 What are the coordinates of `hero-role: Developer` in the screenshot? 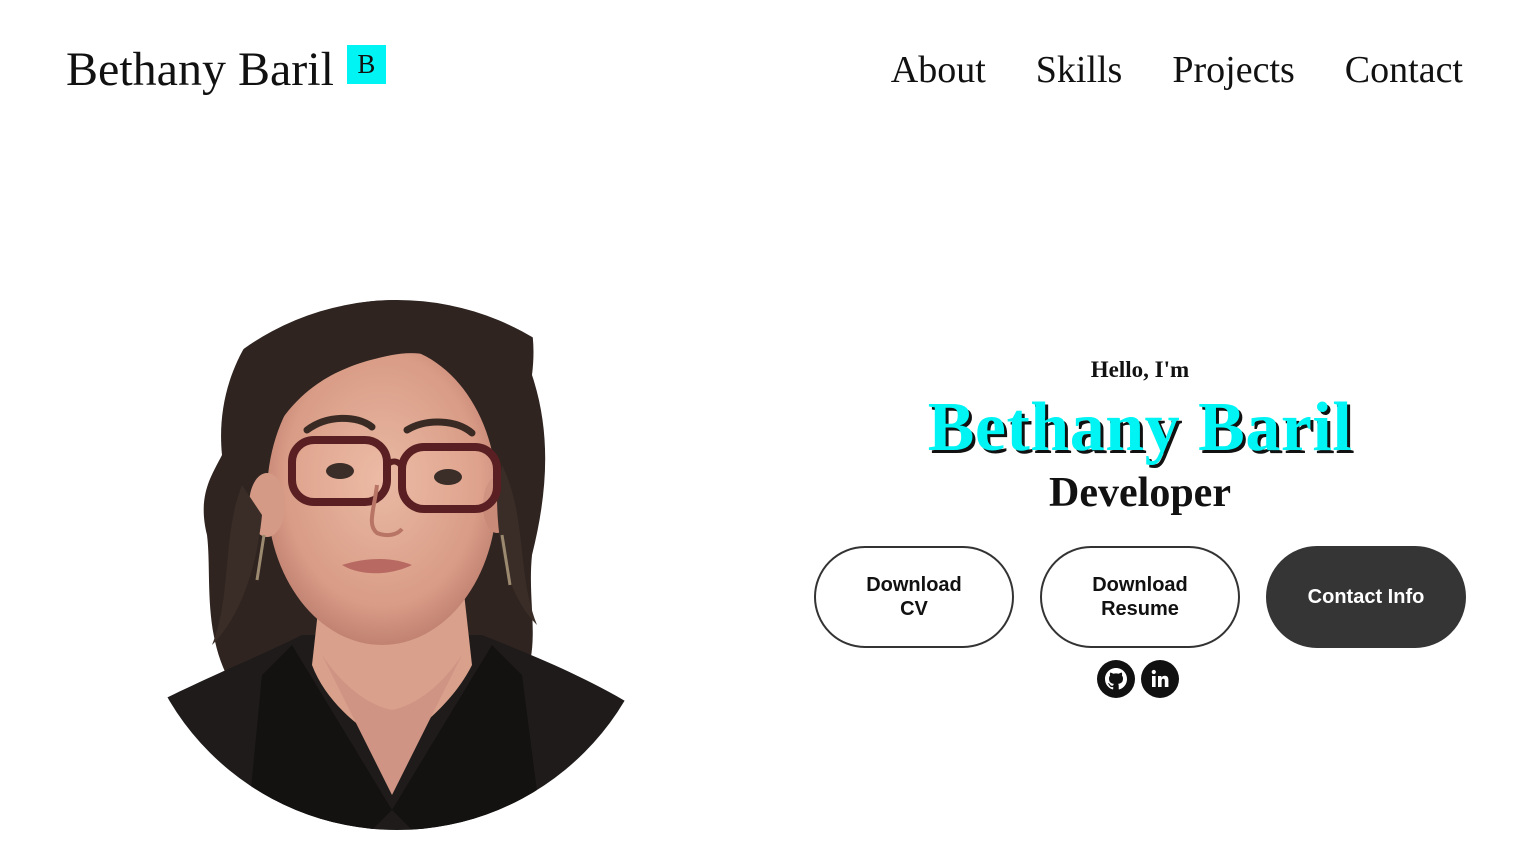 It's located at (1140, 493).